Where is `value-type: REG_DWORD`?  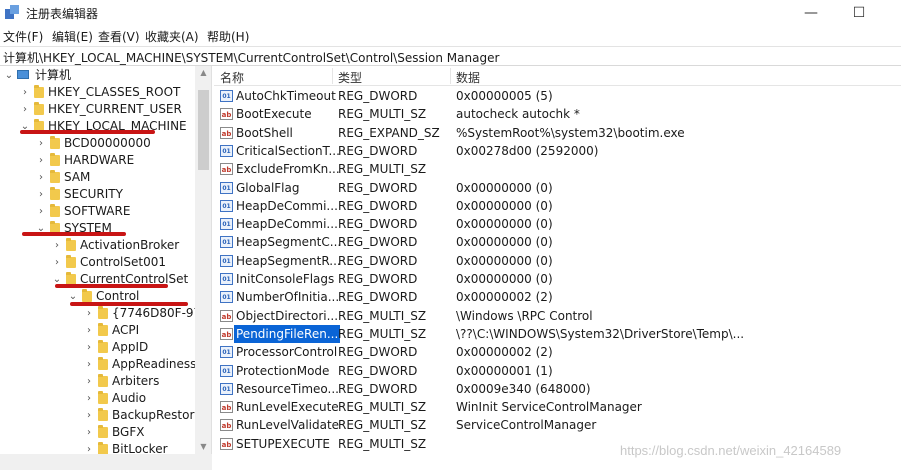
value-type: REG_DWORD is located at coordinates (378, 242).